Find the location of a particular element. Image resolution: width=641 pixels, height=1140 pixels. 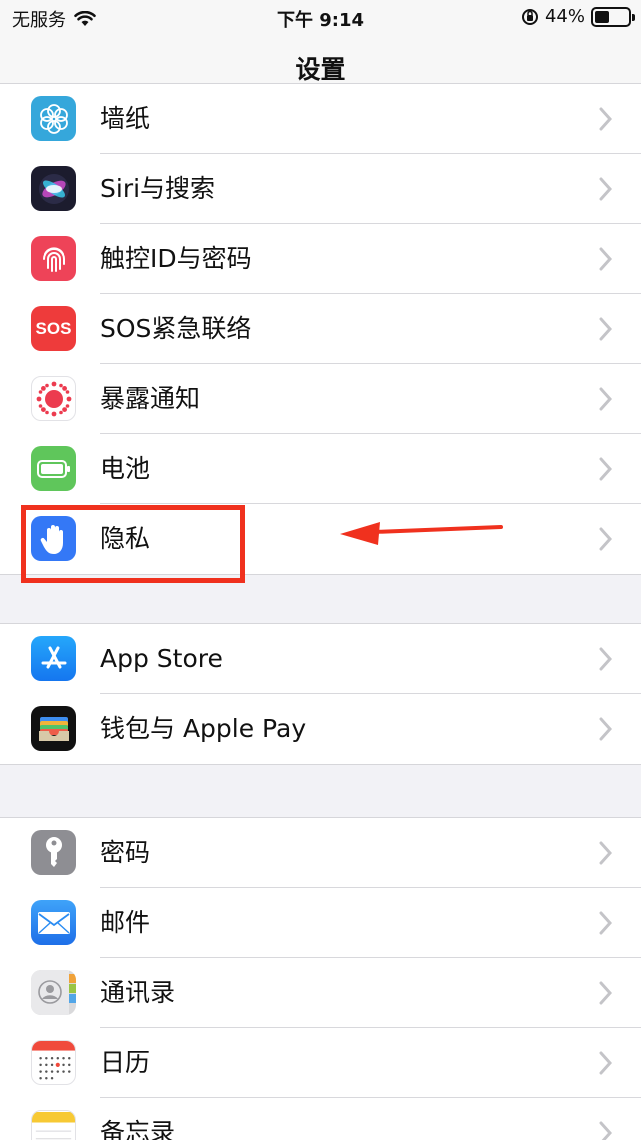

battery-icon is located at coordinates (53, 468).